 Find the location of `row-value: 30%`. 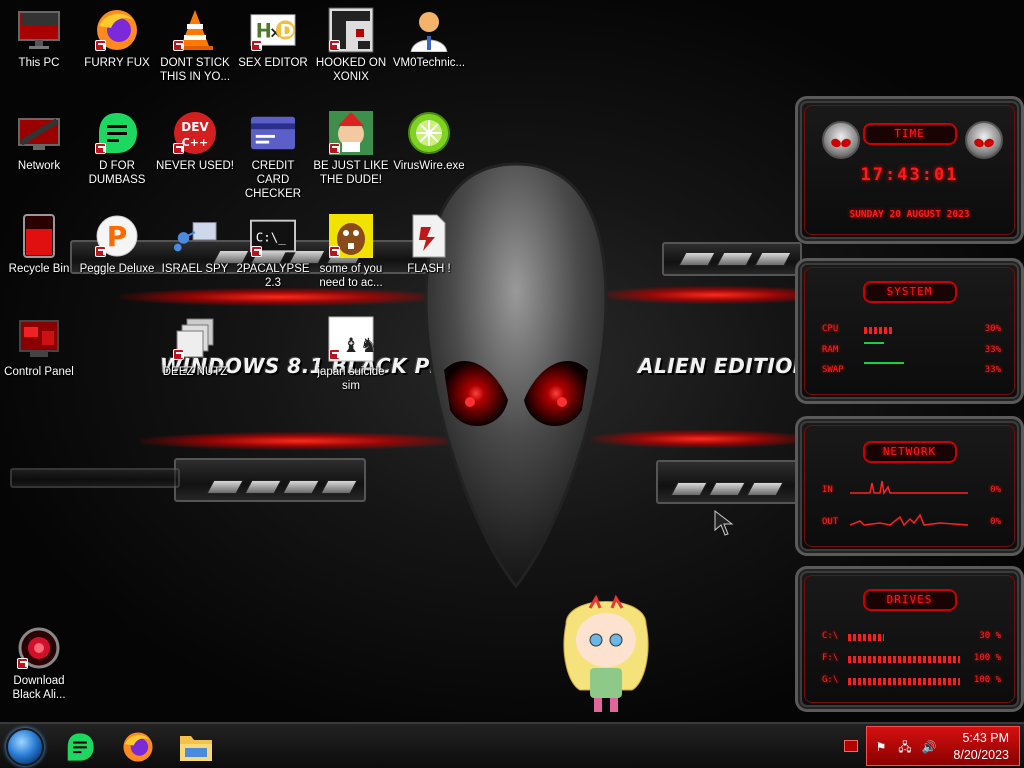

row-value: 30% is located at coordinates (992, 329).